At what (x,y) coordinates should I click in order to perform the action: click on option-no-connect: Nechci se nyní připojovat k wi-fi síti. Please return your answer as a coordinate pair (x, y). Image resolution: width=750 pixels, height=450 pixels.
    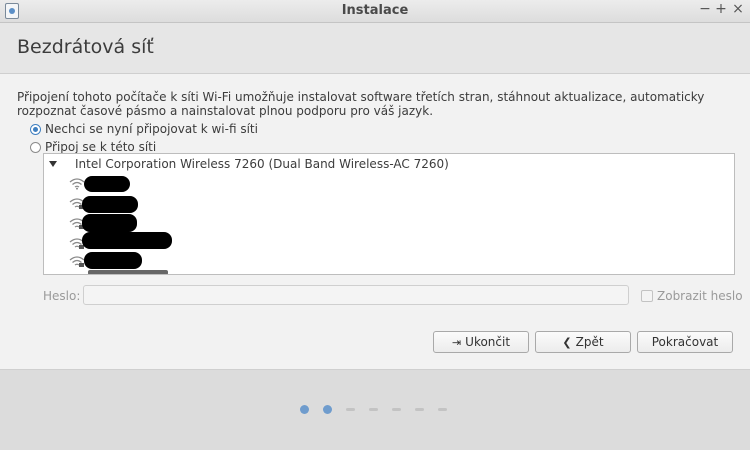
    Looking at the image, I should click on (144, 129).